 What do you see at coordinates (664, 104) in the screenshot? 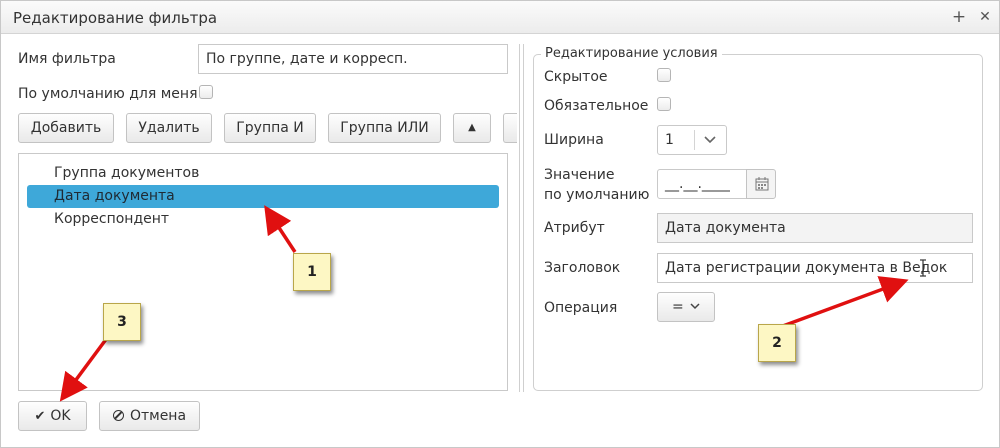
I see `required-checkbox` at bounding box center [664, 104].